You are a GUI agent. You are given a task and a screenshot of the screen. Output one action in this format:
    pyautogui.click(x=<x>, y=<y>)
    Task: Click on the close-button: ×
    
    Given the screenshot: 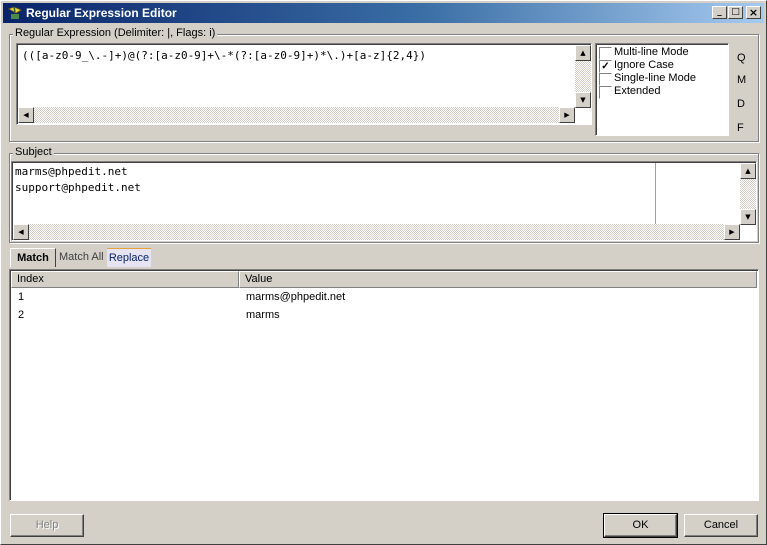 What is the action you would take?
    pyautogui.click(x=753, y=12)
    